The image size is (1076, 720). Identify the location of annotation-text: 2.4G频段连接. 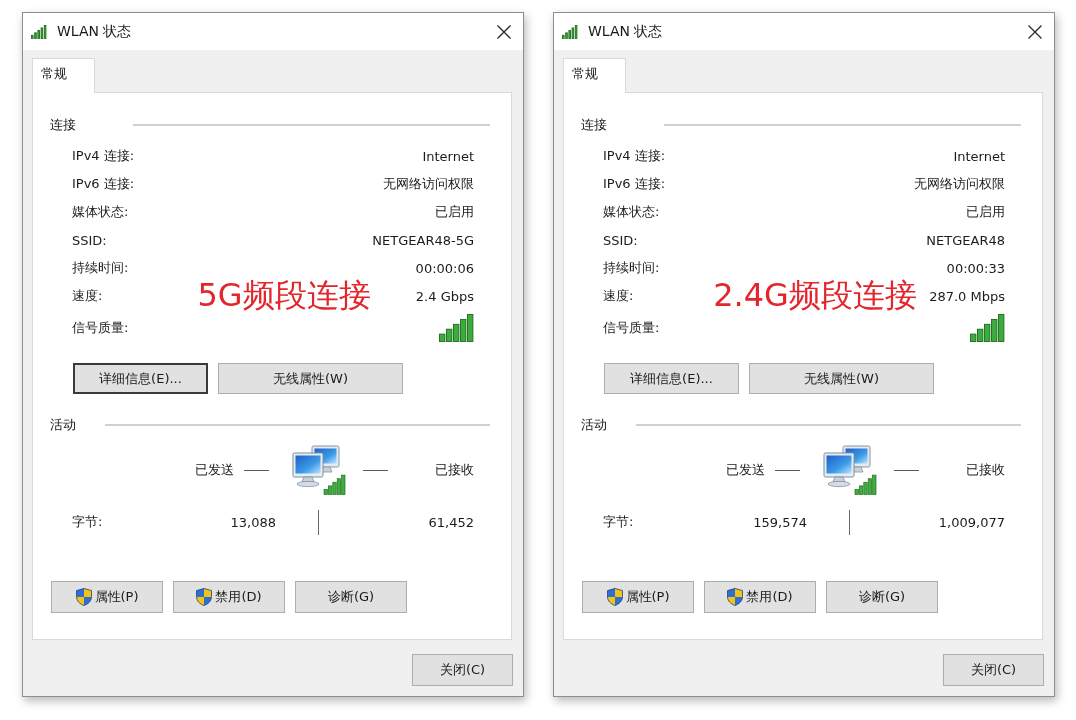
(815, 296).